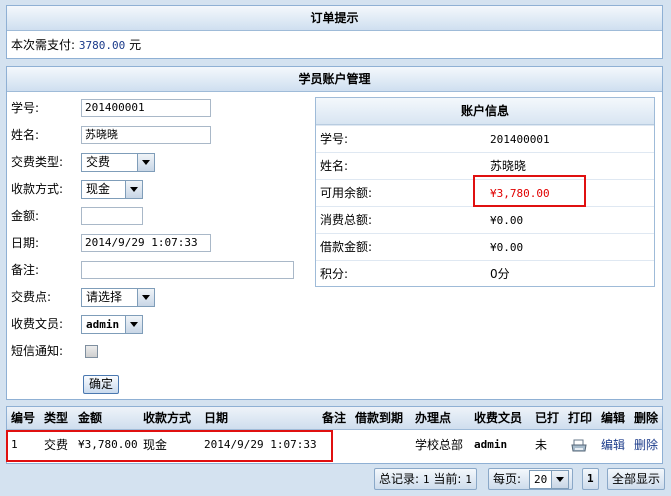 The width and height of the screenshot is (671, 496). I want to click on info-row-points: 积分: 0分, so click(485, 274).